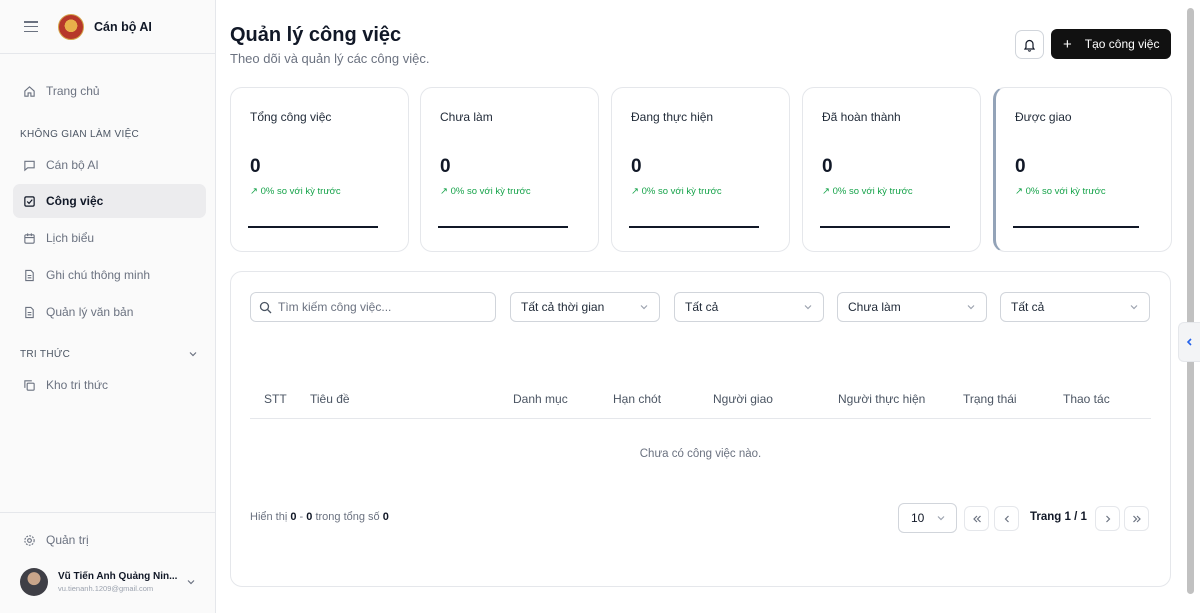 This screenshot has width=1200, height=613. Describe the element at coordinates (927, 518) in the screenshot. I see `page-size-select: 10` at that location.